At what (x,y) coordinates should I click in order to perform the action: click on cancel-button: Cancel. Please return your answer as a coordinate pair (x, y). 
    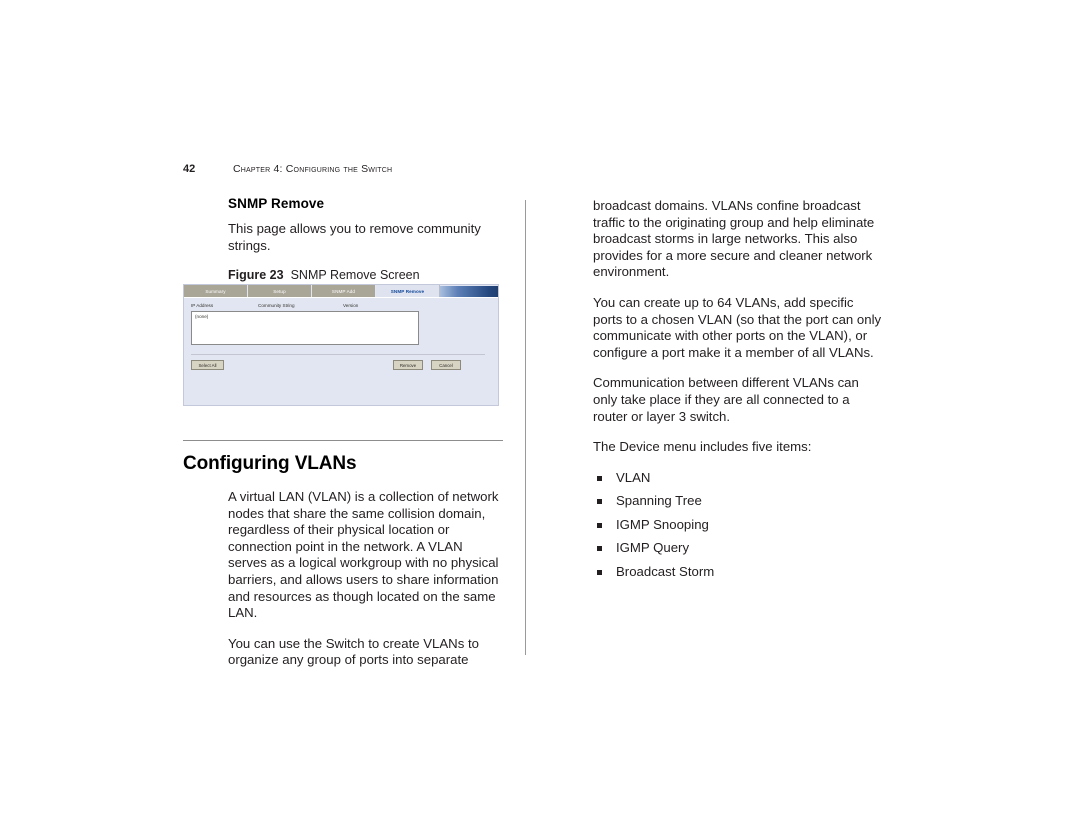
    Looking at the image, I should click on (446, 365).